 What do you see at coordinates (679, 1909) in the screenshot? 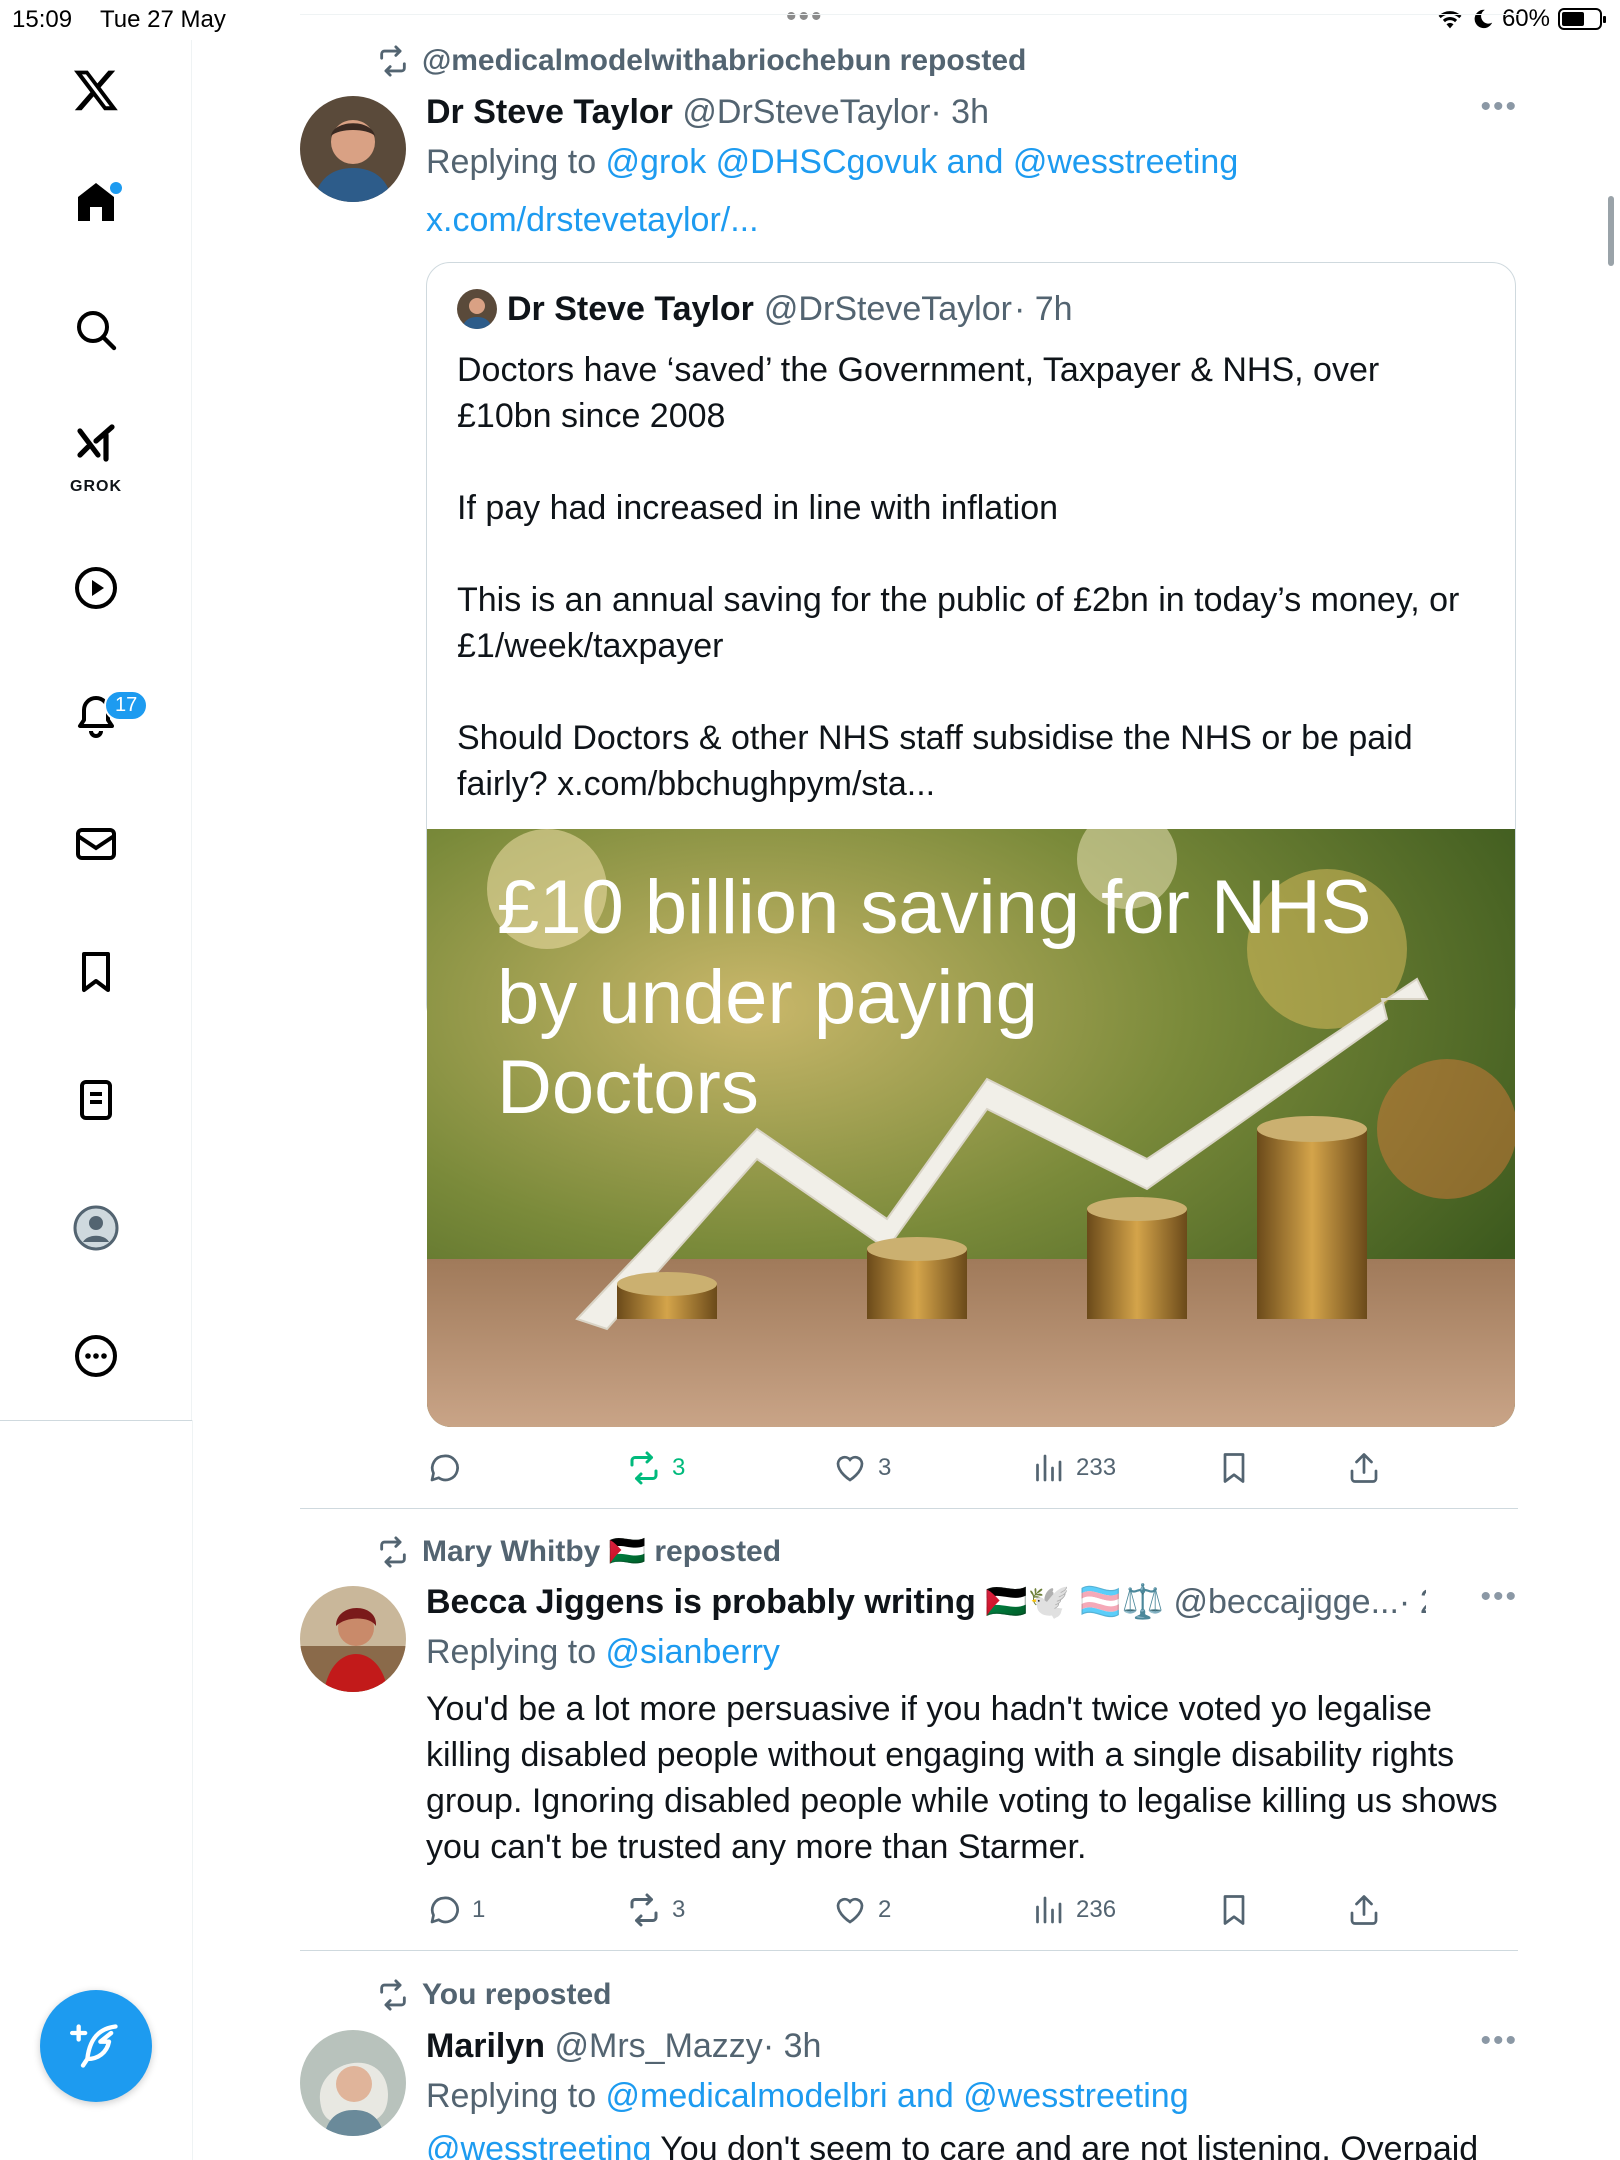
I see `repost-count: 3` at bounding box center [679, 1909].